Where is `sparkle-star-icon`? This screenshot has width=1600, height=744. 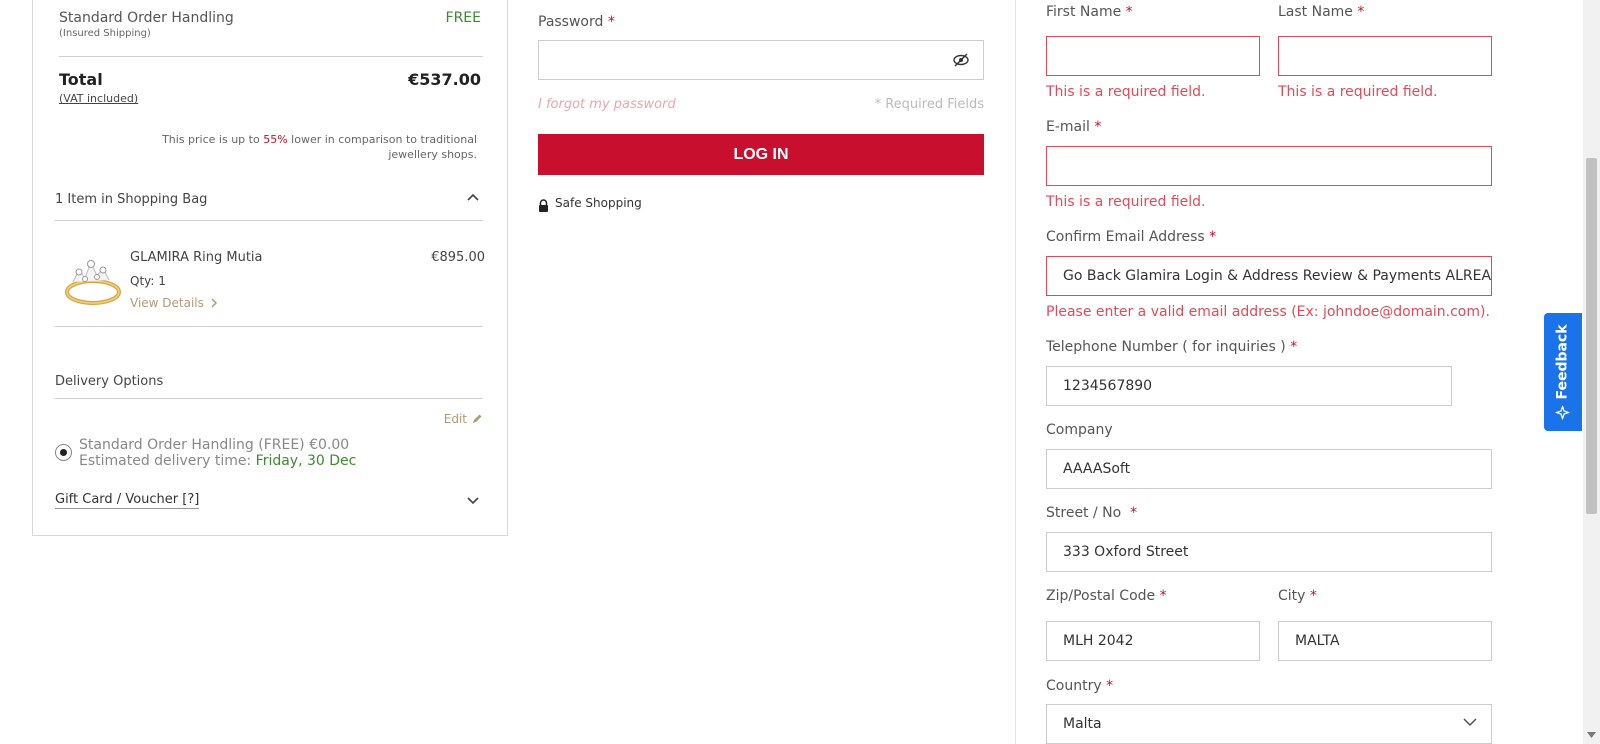 sparkle-star-icon is located at coordinates (1563, 412).